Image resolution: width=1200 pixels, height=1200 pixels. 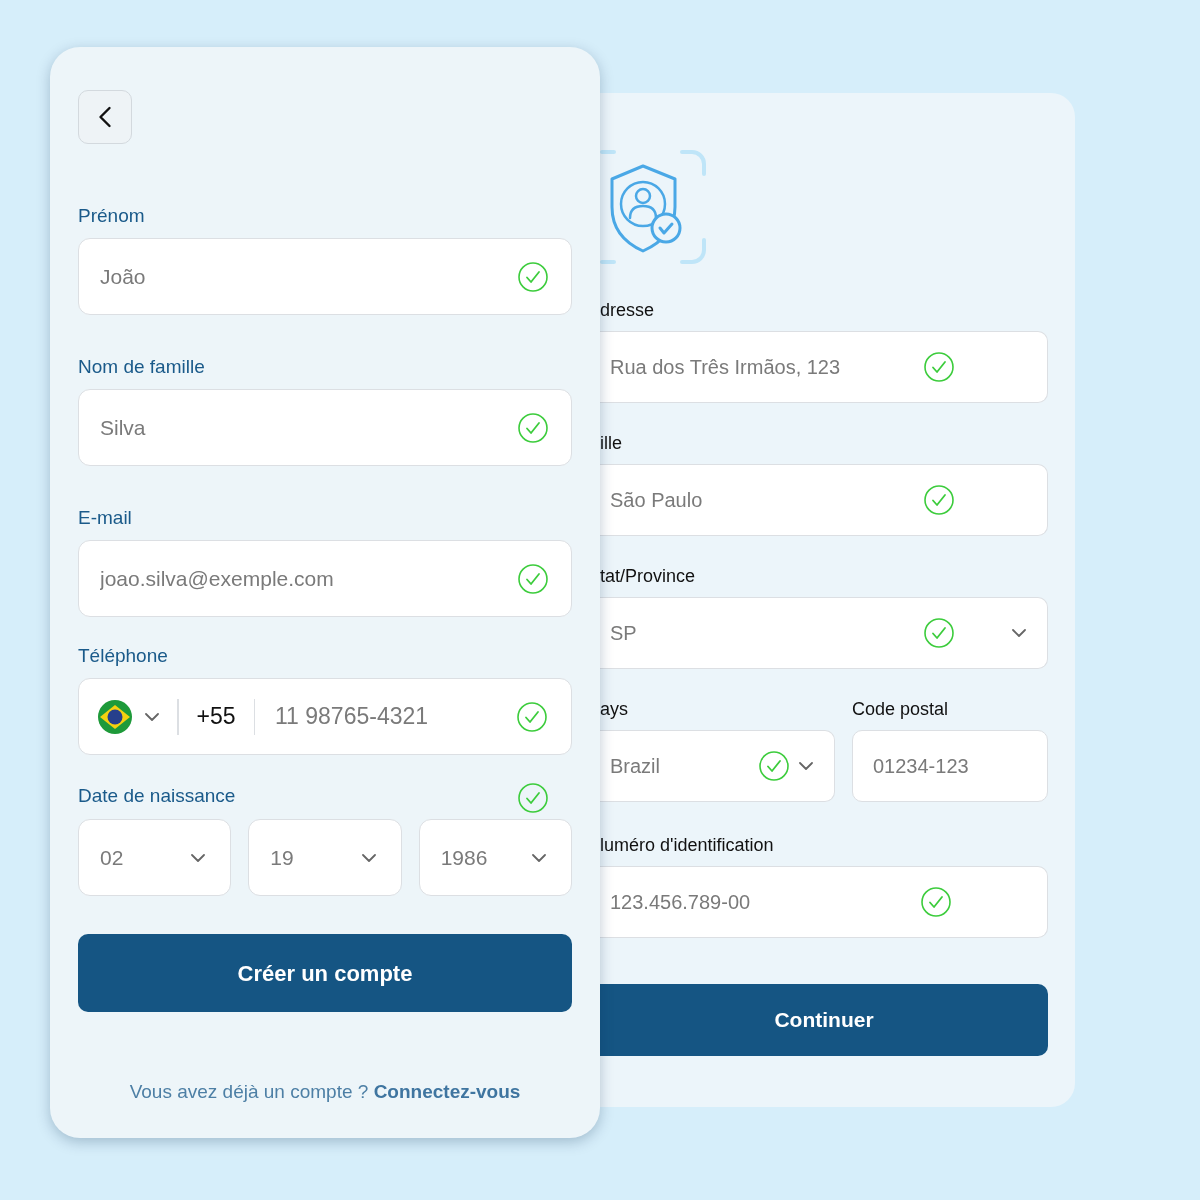 I want to click on flag-icon, so click(x=115, y=716).